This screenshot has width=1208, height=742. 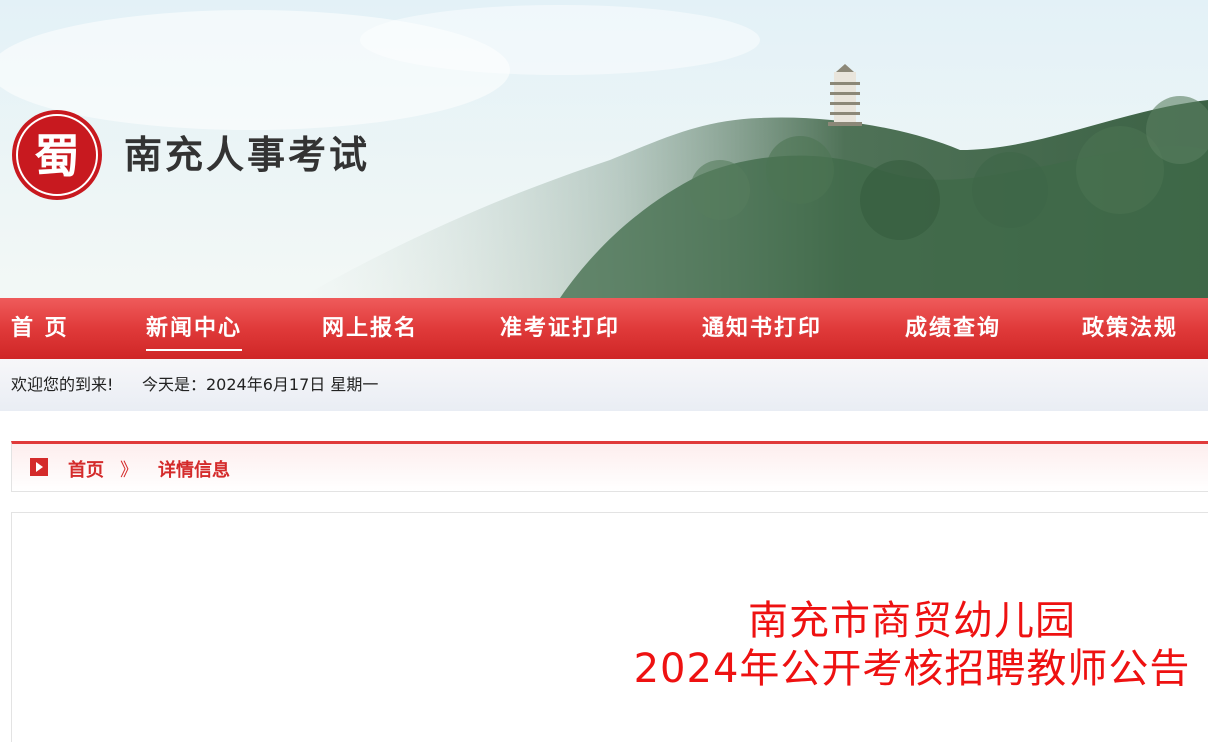 I want to click on current-date: 今天是：2024年6月17日 星期一, so click(x=260, y=384).